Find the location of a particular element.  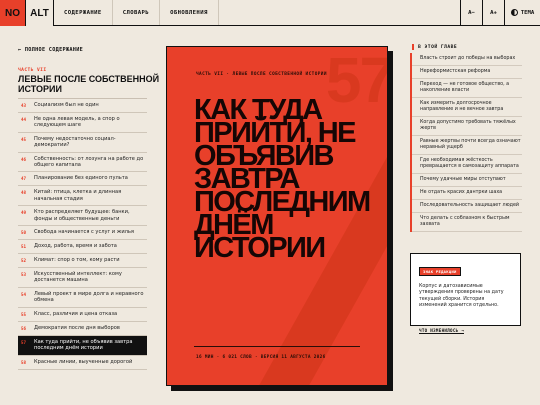

toc-item-number: 58 is located at coordinates (24, 362).